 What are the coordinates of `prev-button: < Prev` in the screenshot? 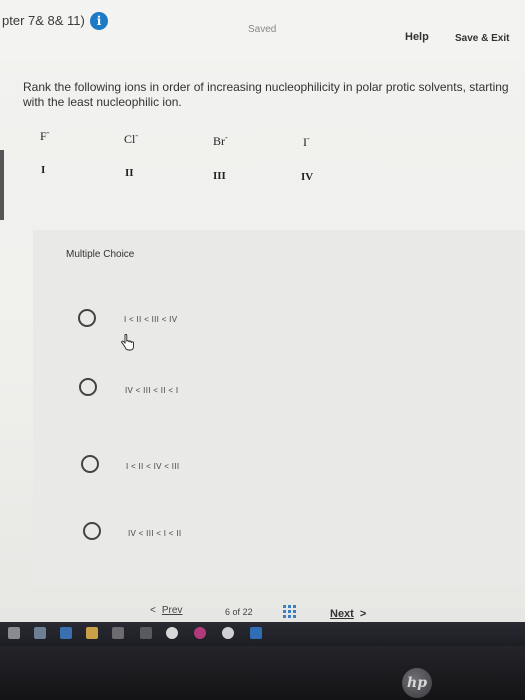 It's located at (166, 610).